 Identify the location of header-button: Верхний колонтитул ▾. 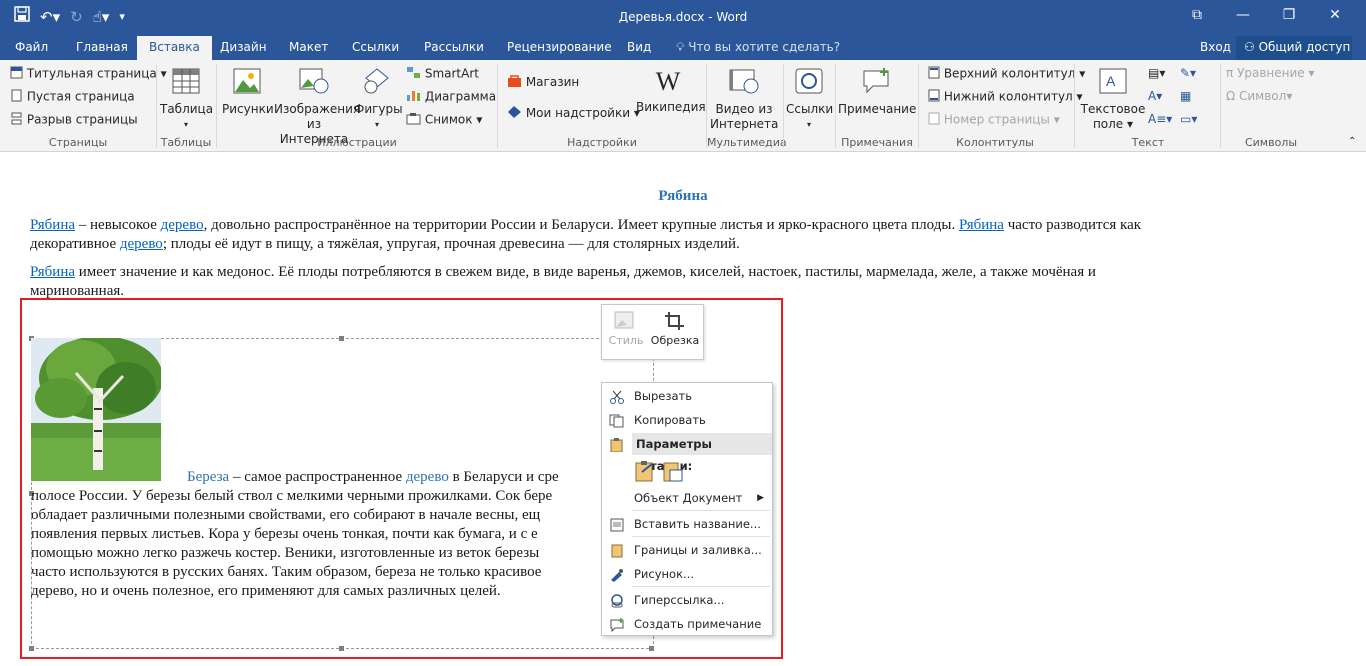
(1006, 74).